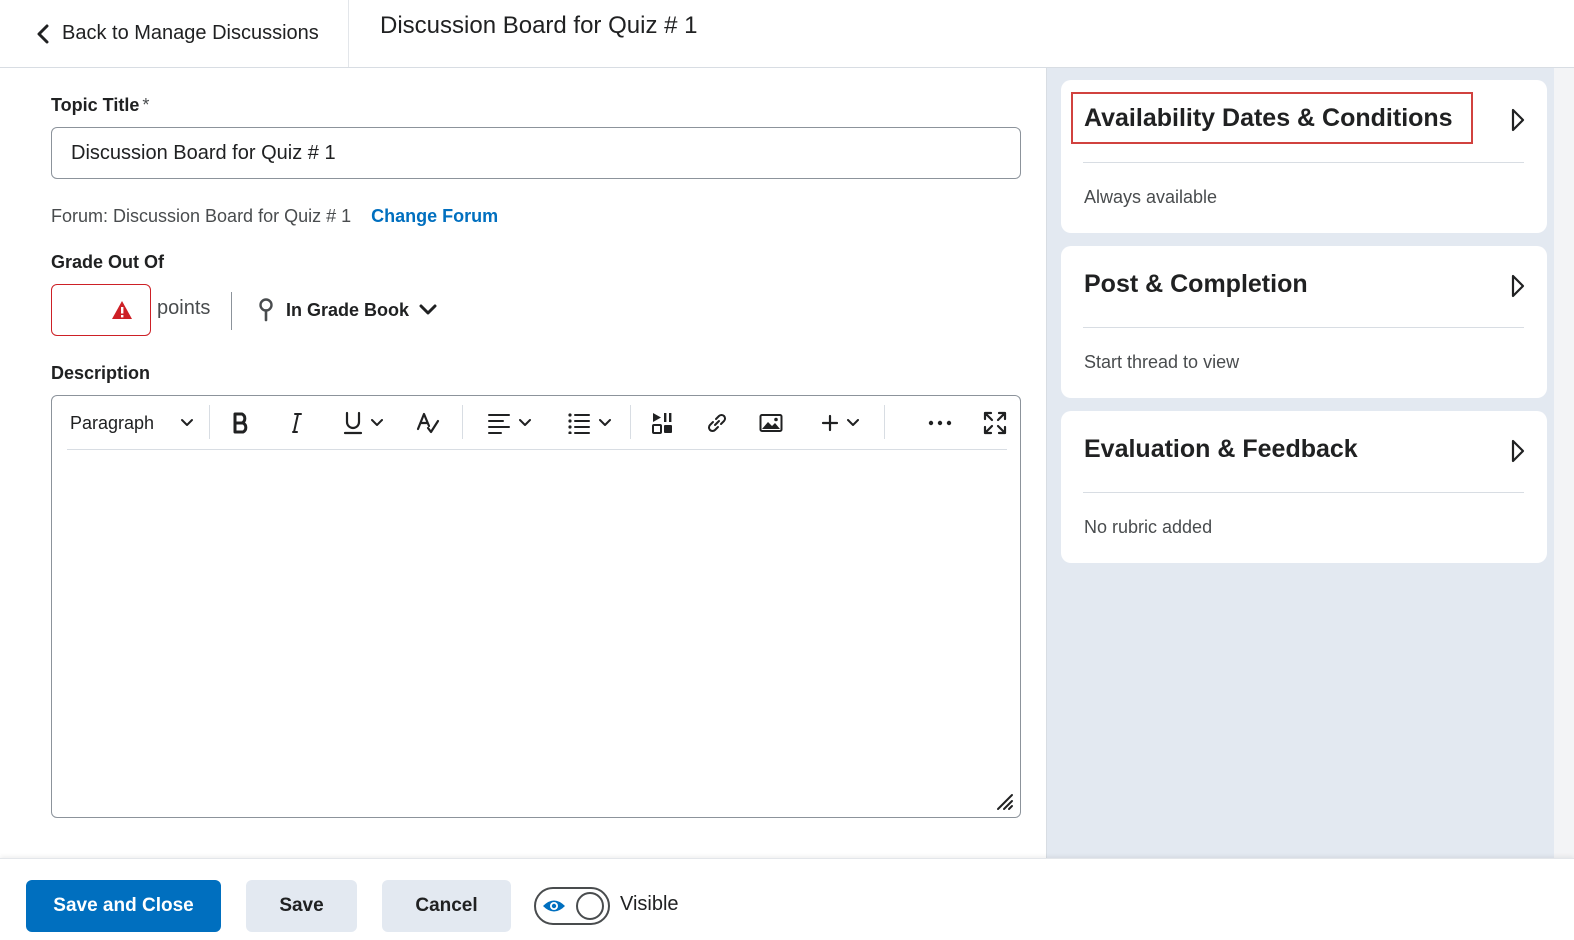  What do you see at coordinates (1196, 284) in the screenshot?
I see `post-completion-card-title: Post & Completion` at bounding box center [1196, 284].